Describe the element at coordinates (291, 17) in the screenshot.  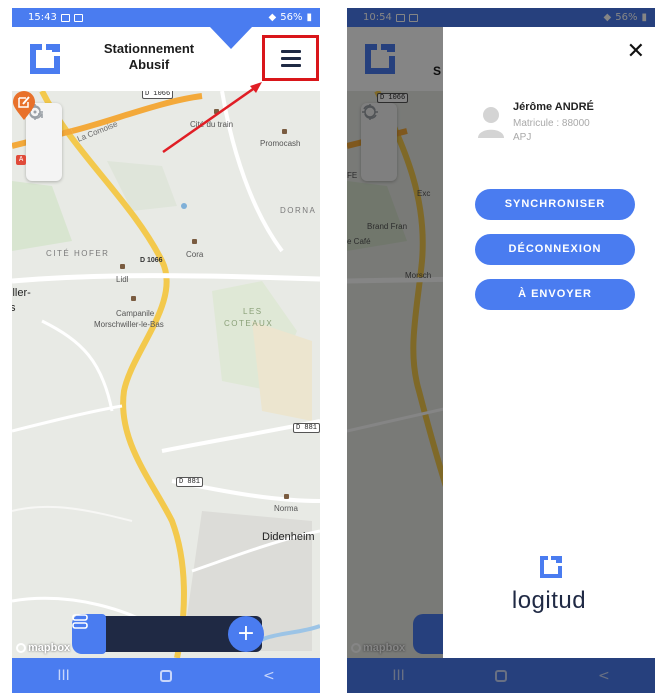
I see `battery-level: 56%` at that location.